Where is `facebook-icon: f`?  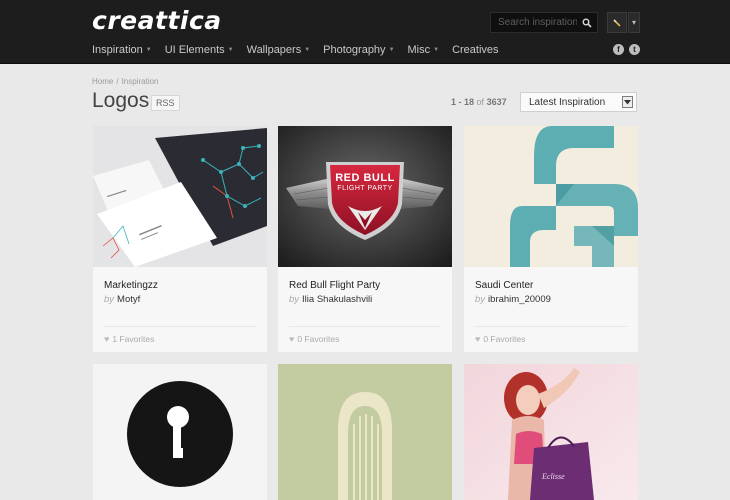 facebook-icon: f is located at coordinates (618, 49).